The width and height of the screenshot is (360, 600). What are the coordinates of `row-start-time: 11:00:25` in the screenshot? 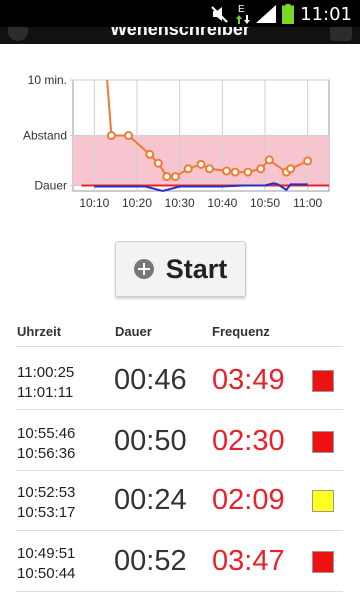 It's located at (46, 372).